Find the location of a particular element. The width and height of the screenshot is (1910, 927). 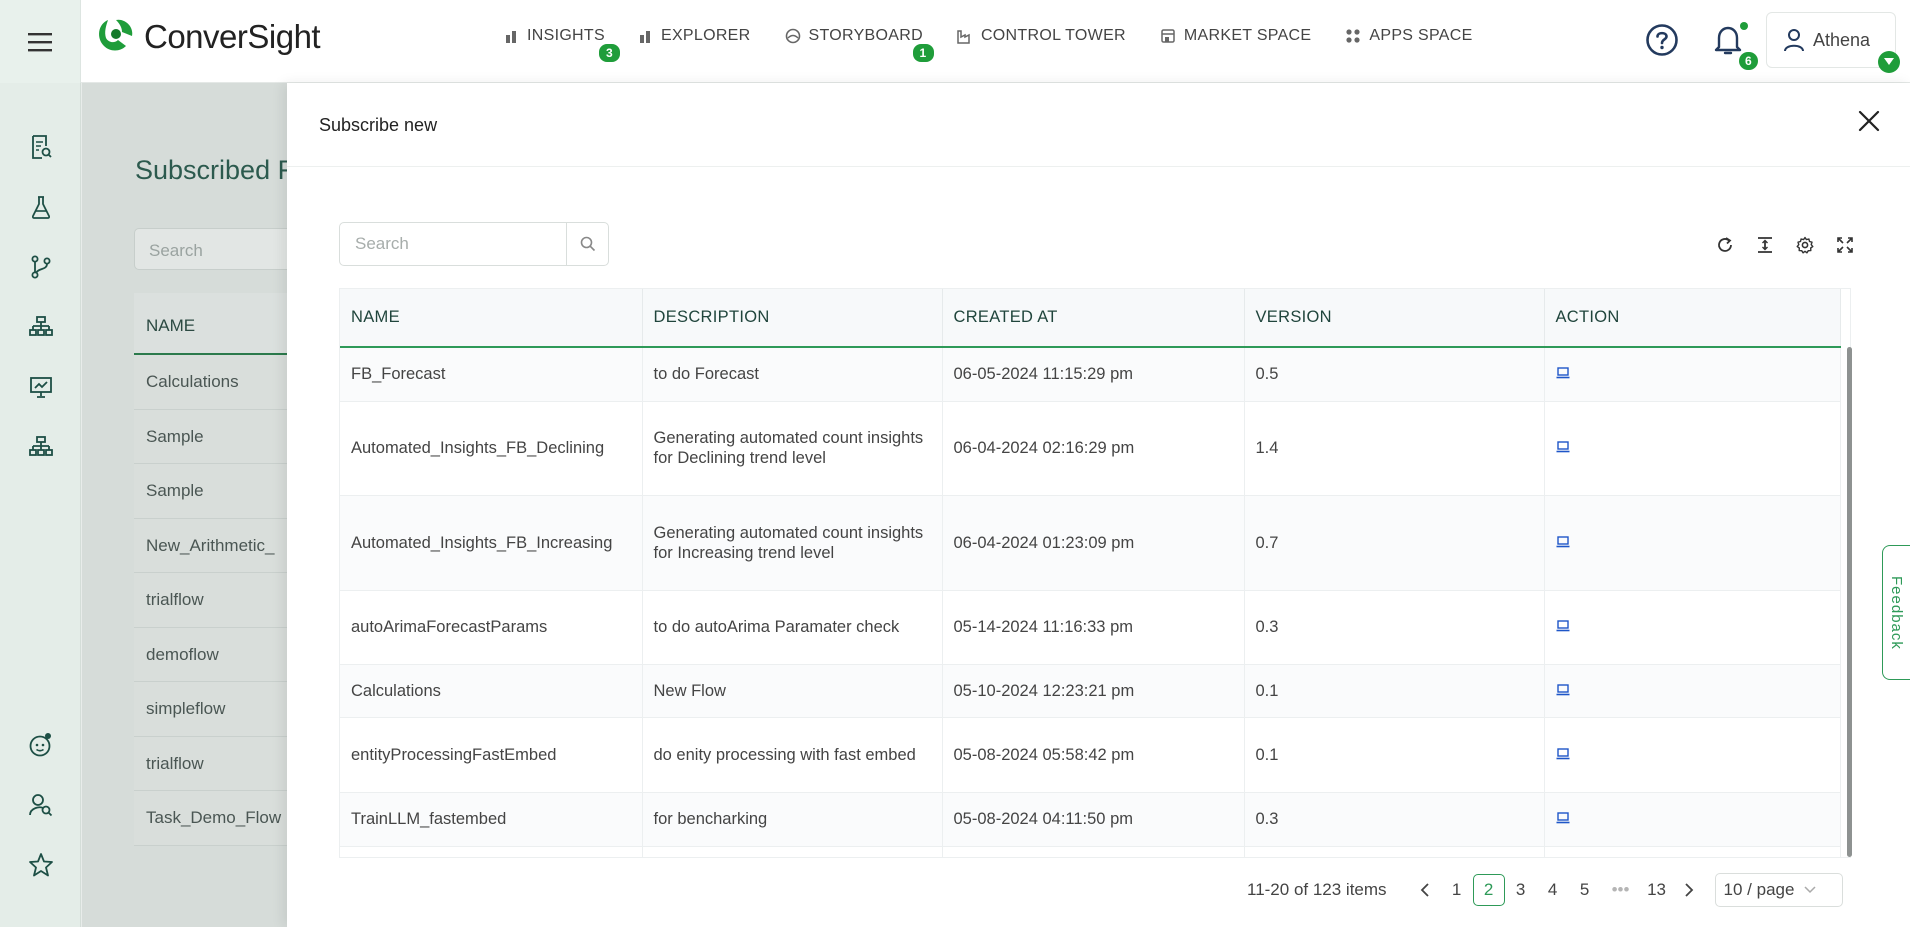

cell-name: autoArimaForecastParams is located at coordinates (491, 627).